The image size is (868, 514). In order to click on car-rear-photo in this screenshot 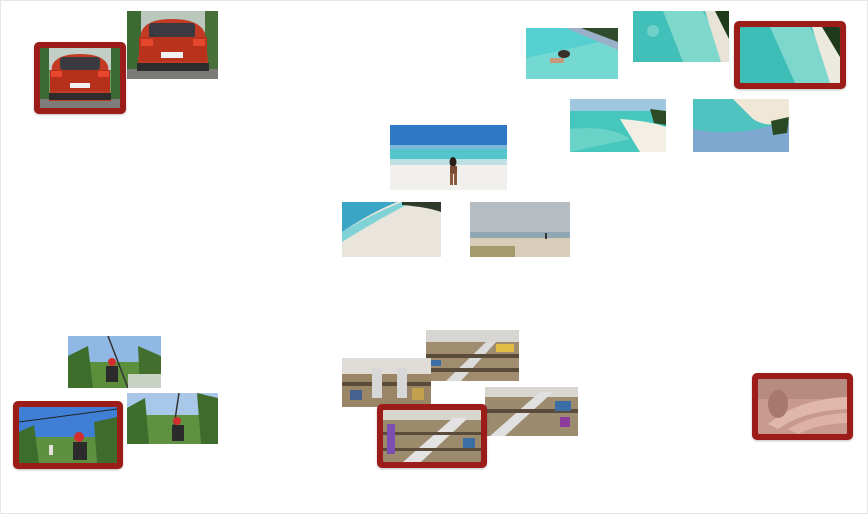, I will do `click(172, 45)`.